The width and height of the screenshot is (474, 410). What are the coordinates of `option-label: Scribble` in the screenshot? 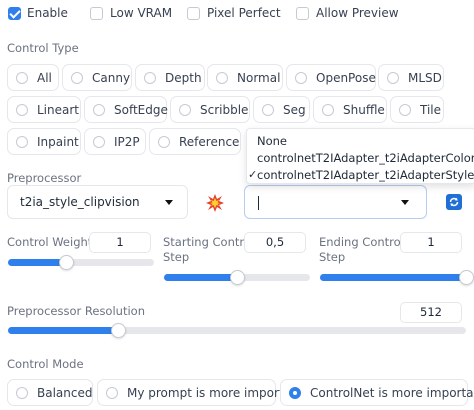 It's located at (224, 109).